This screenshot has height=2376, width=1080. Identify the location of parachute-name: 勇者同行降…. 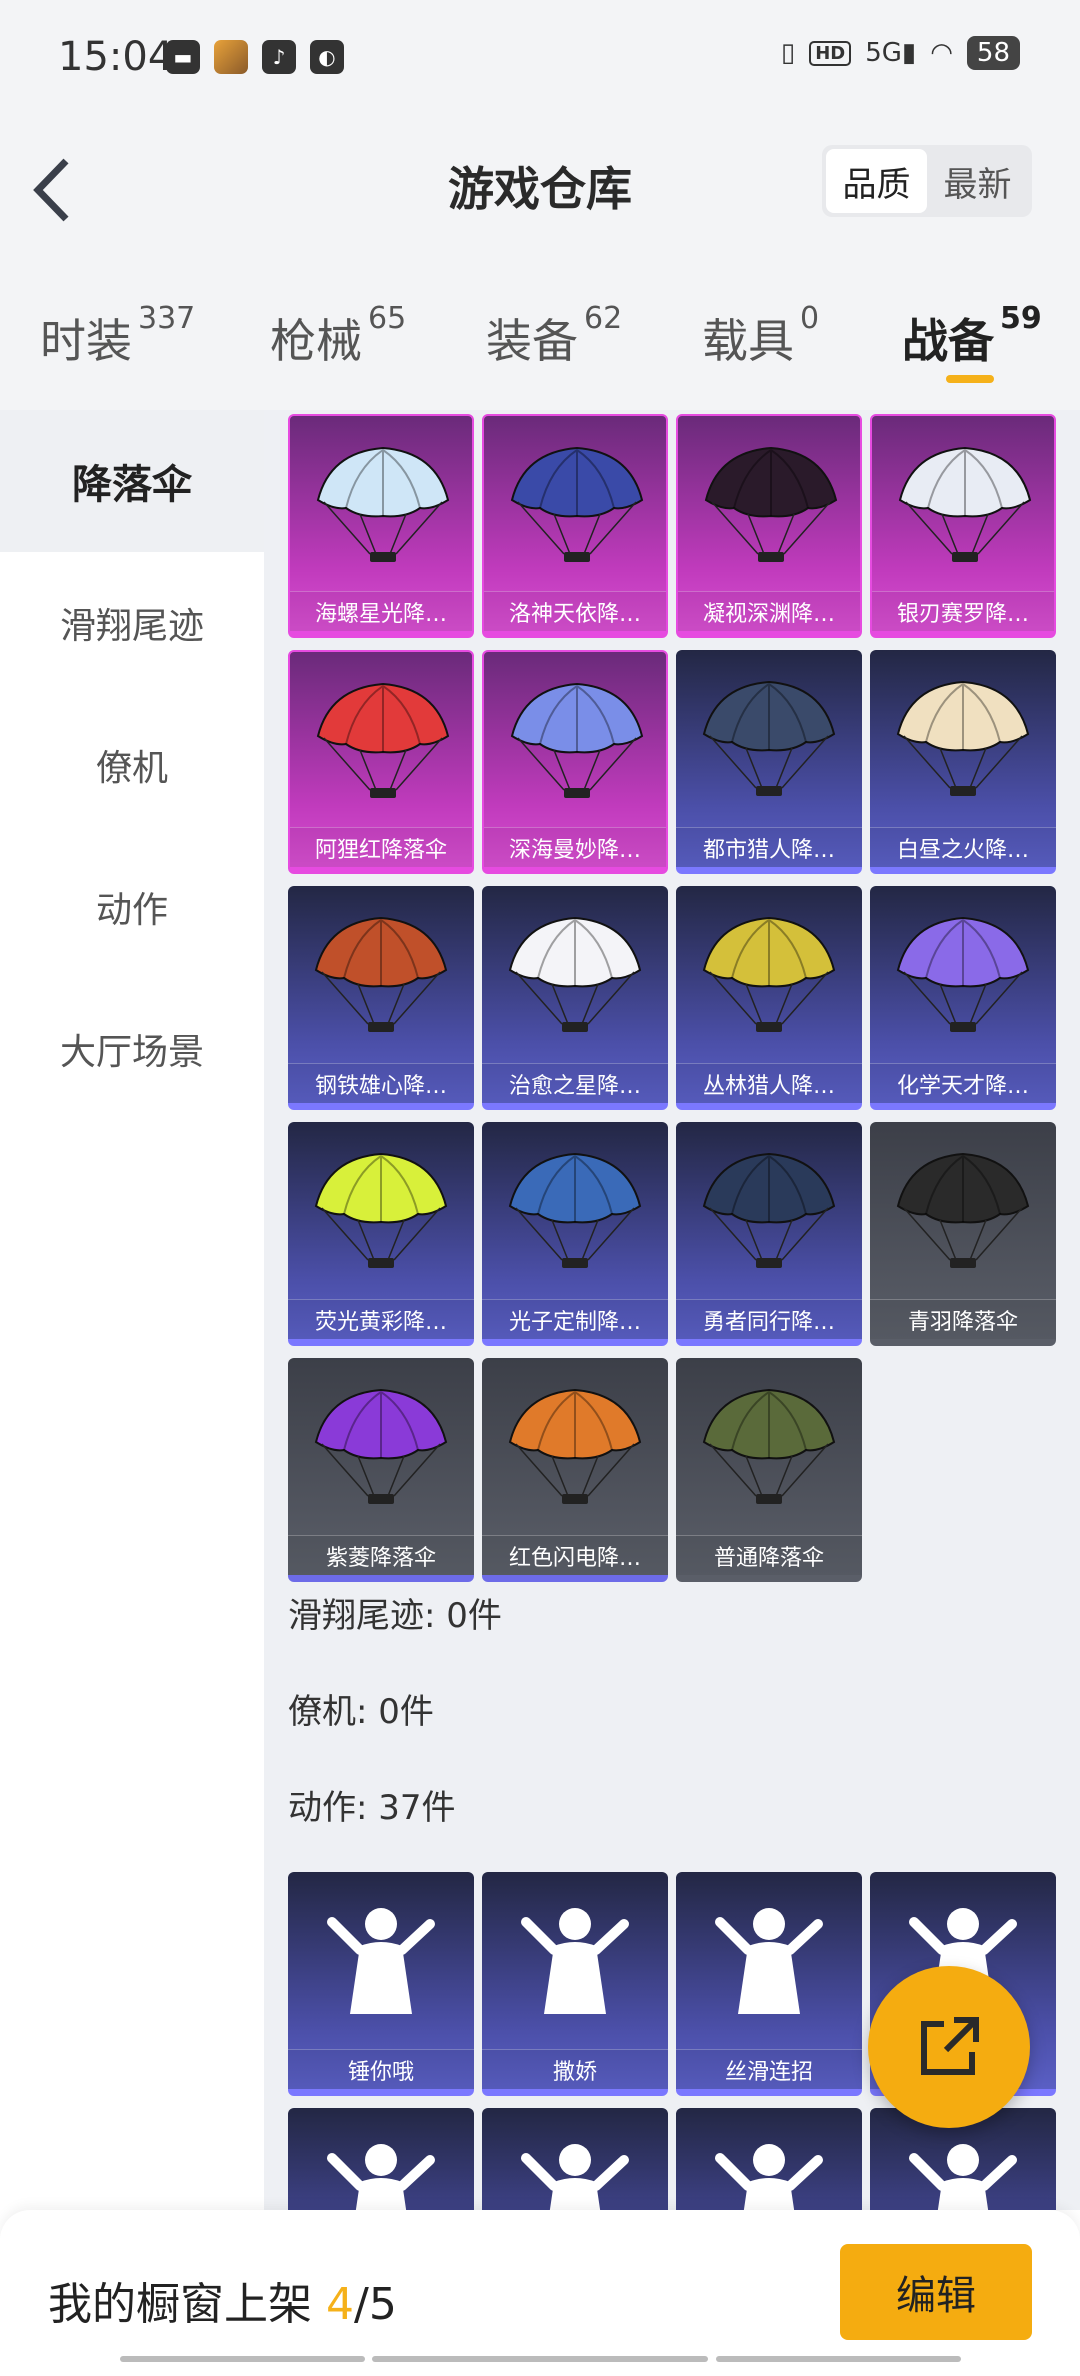
(769, 1319).